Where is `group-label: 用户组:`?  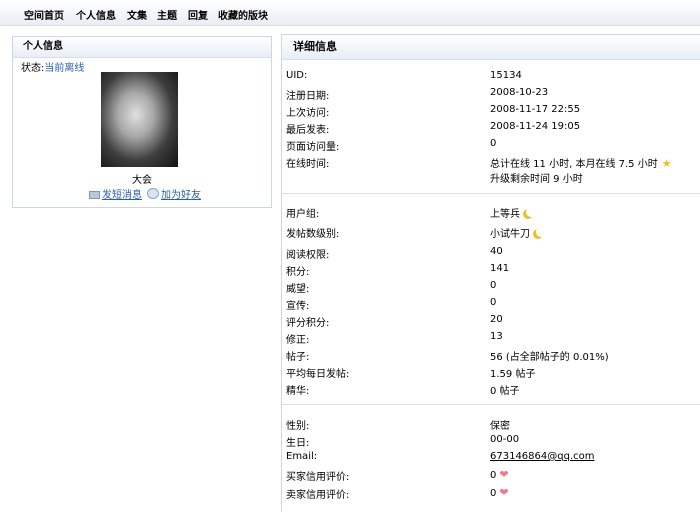 group-label: 用户组: is located at coordinates (303, 214).